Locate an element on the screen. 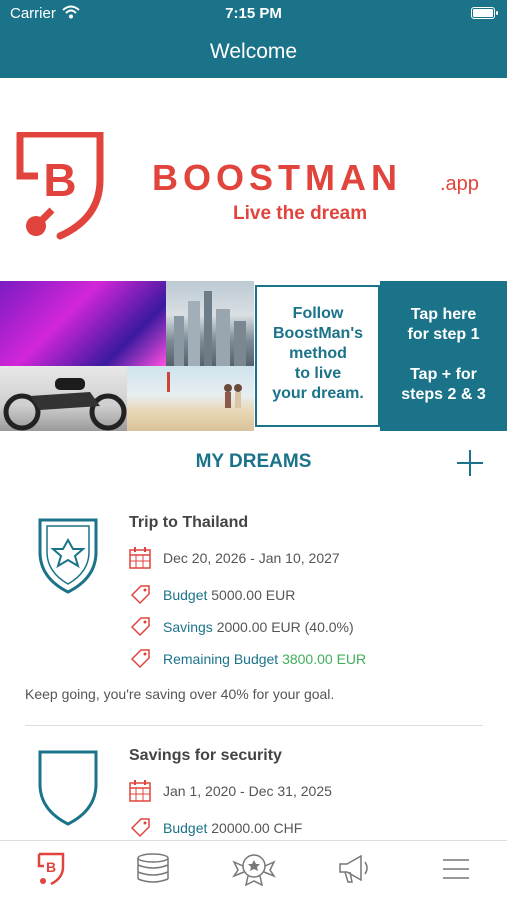 The height and width of the screenshot is (901, 507). dream-dates: Dec 20, 2026 - Jan 10, 2027 is located at coordinates (251, 558).